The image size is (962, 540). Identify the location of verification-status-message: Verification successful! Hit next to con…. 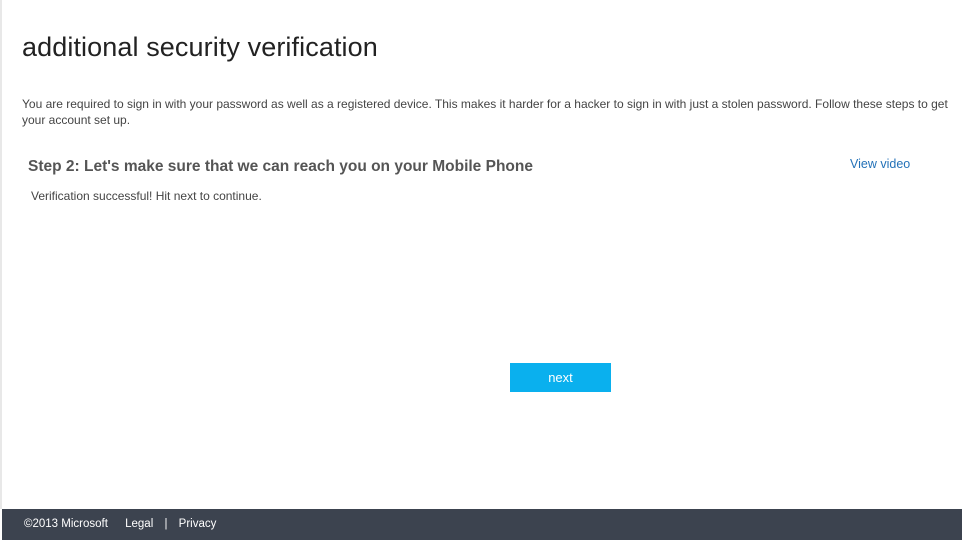
(146, 196).